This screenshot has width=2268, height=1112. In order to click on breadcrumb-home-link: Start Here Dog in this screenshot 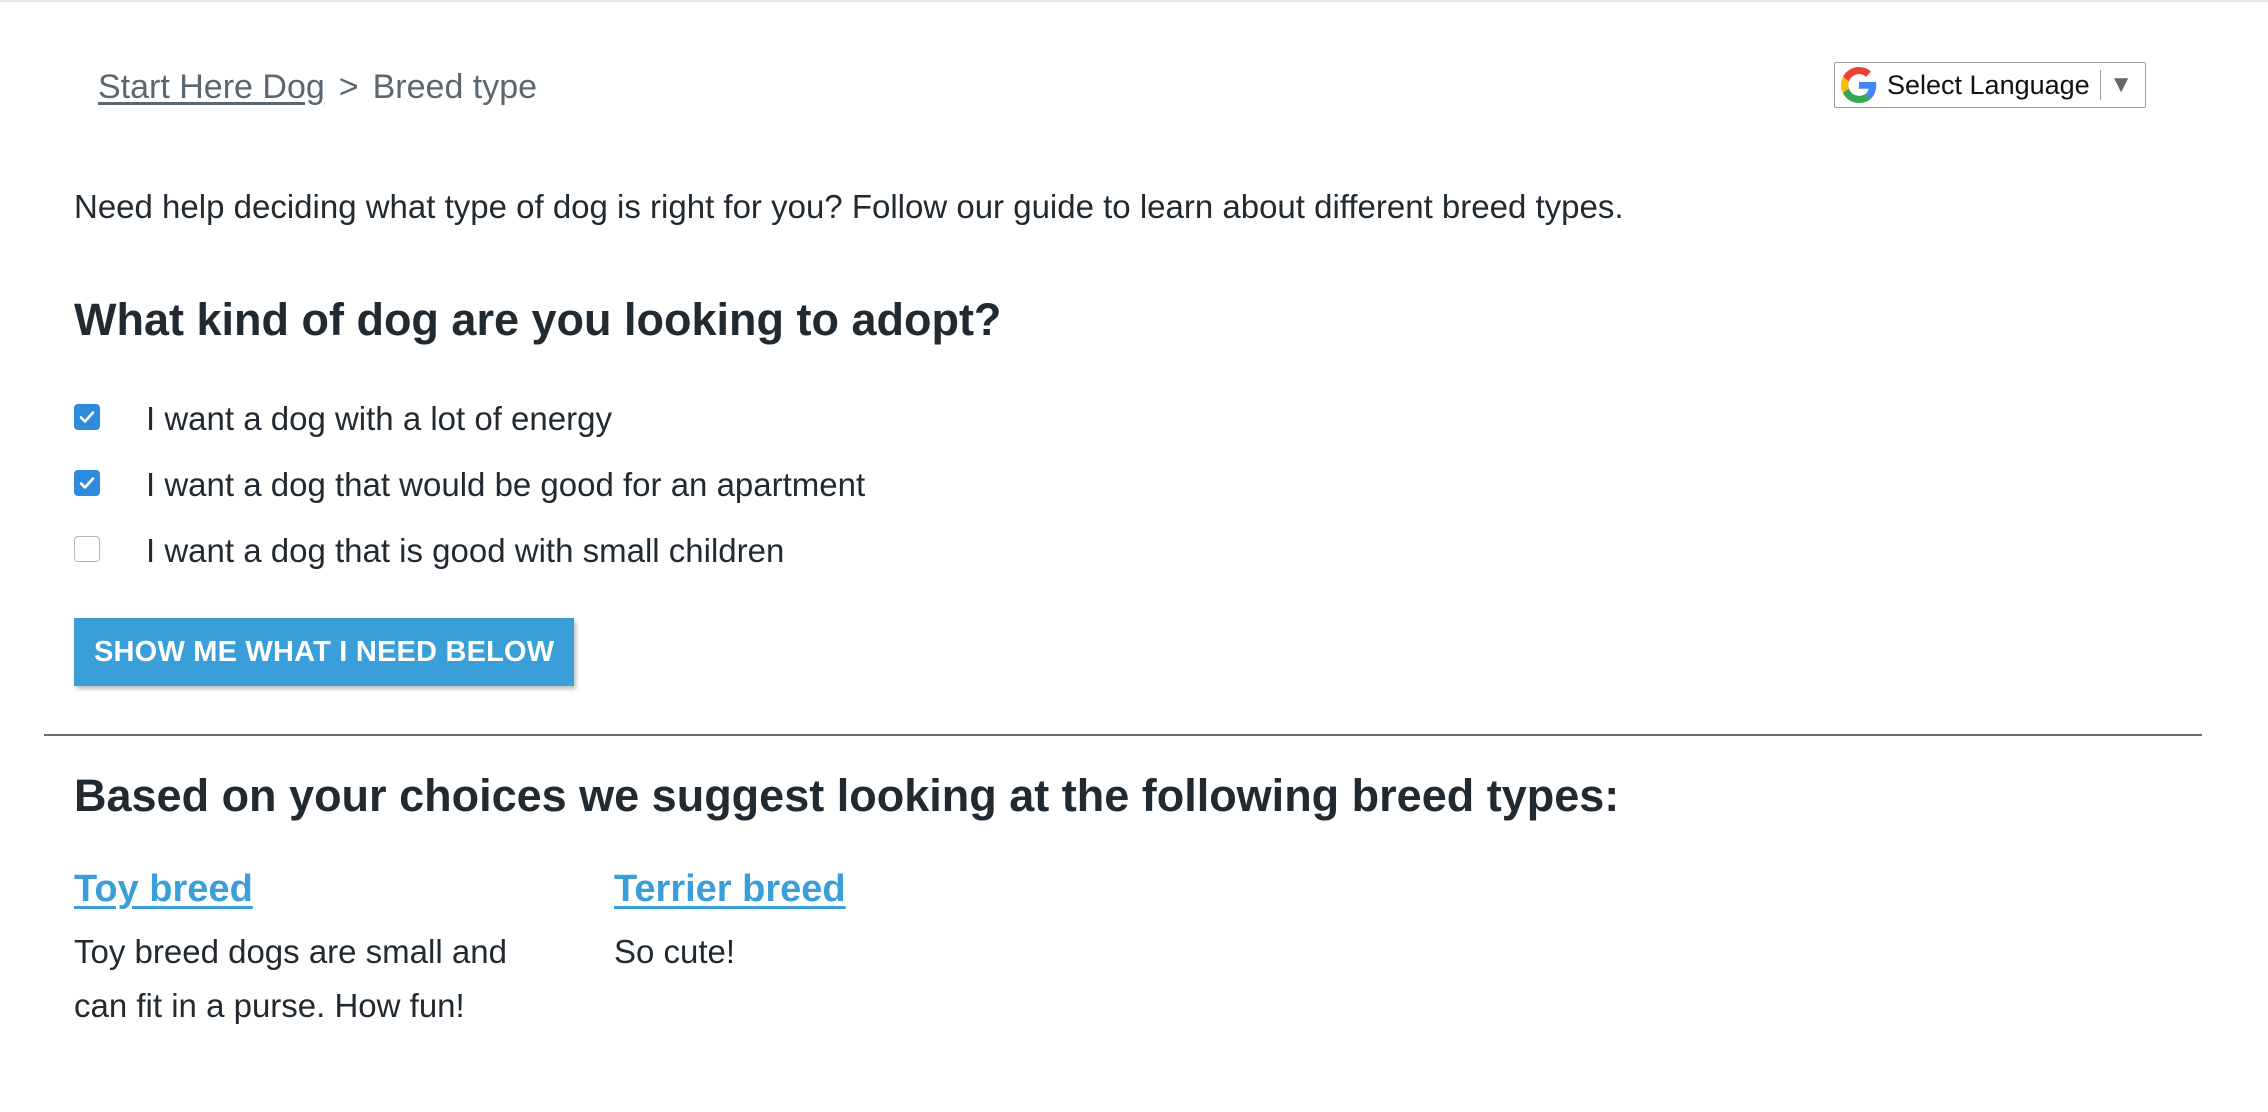, I will do `click(211, 87)`.